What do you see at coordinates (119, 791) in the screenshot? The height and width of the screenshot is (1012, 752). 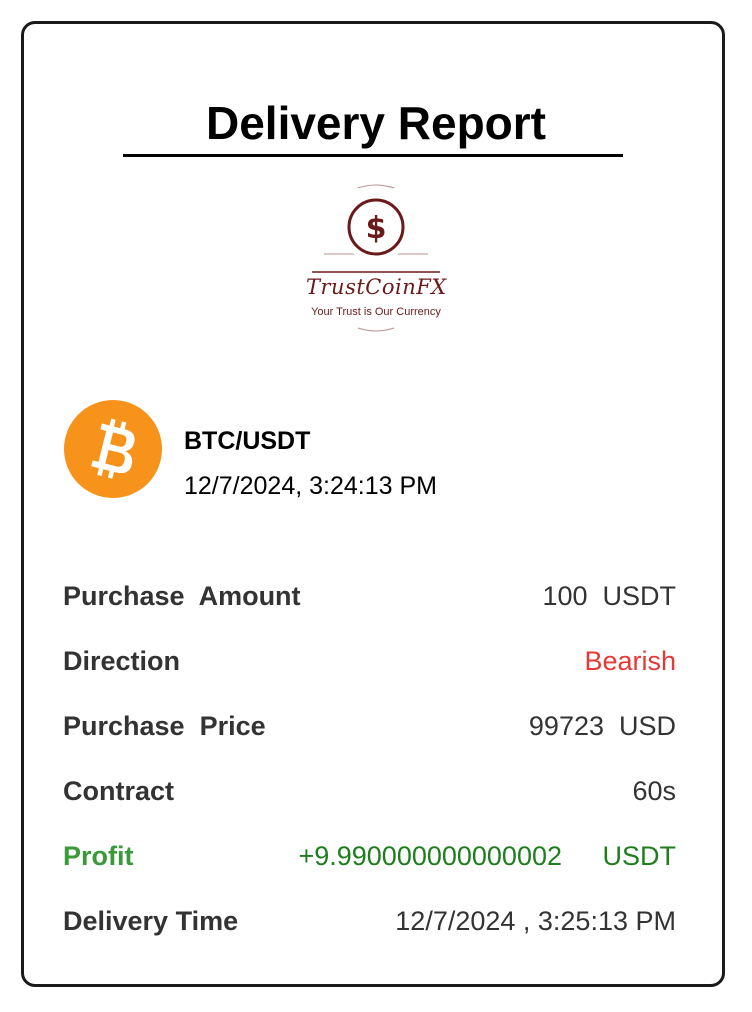 I see `contract-label: Contract` at bounding box center [119, 791].